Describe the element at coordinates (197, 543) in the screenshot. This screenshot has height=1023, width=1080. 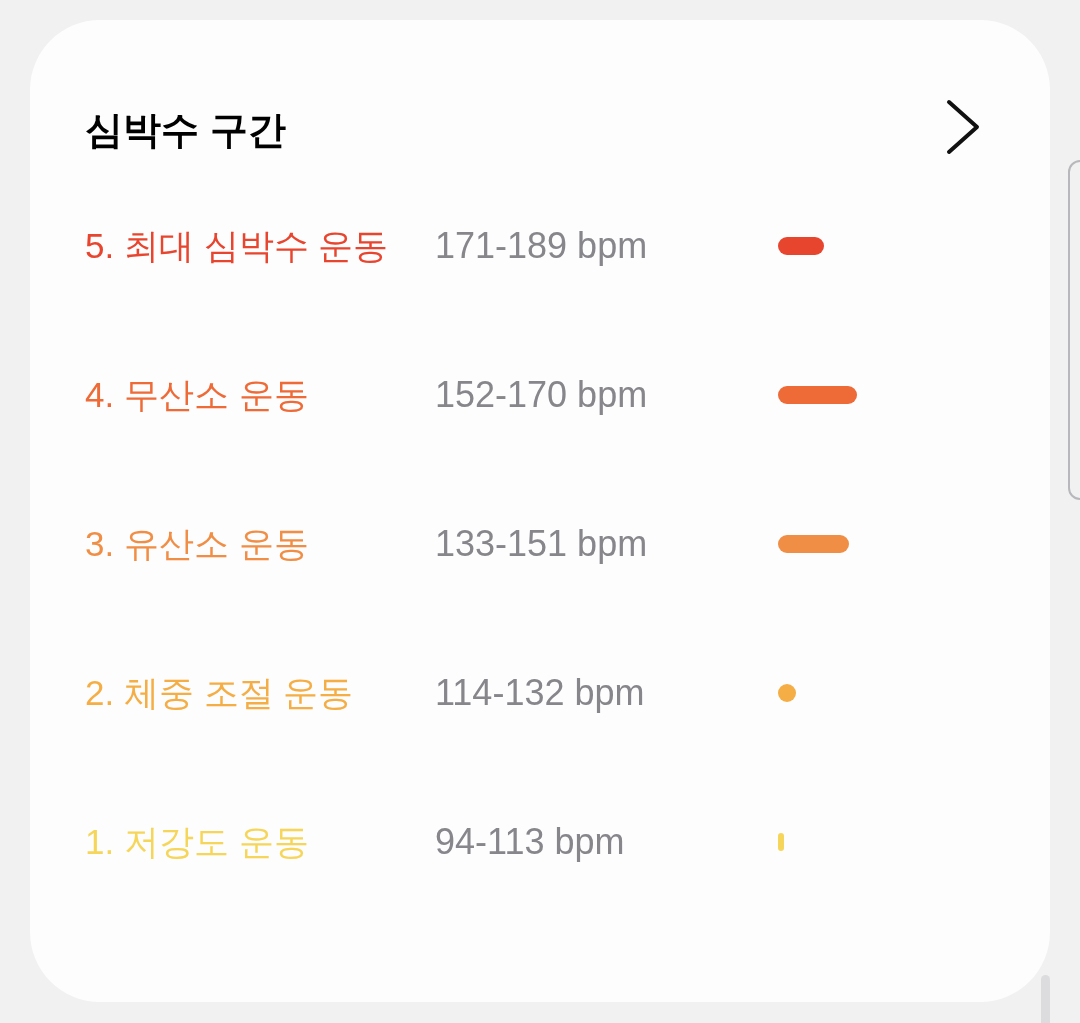
I see `zone-label: 3. 유산소 운동` at that location.